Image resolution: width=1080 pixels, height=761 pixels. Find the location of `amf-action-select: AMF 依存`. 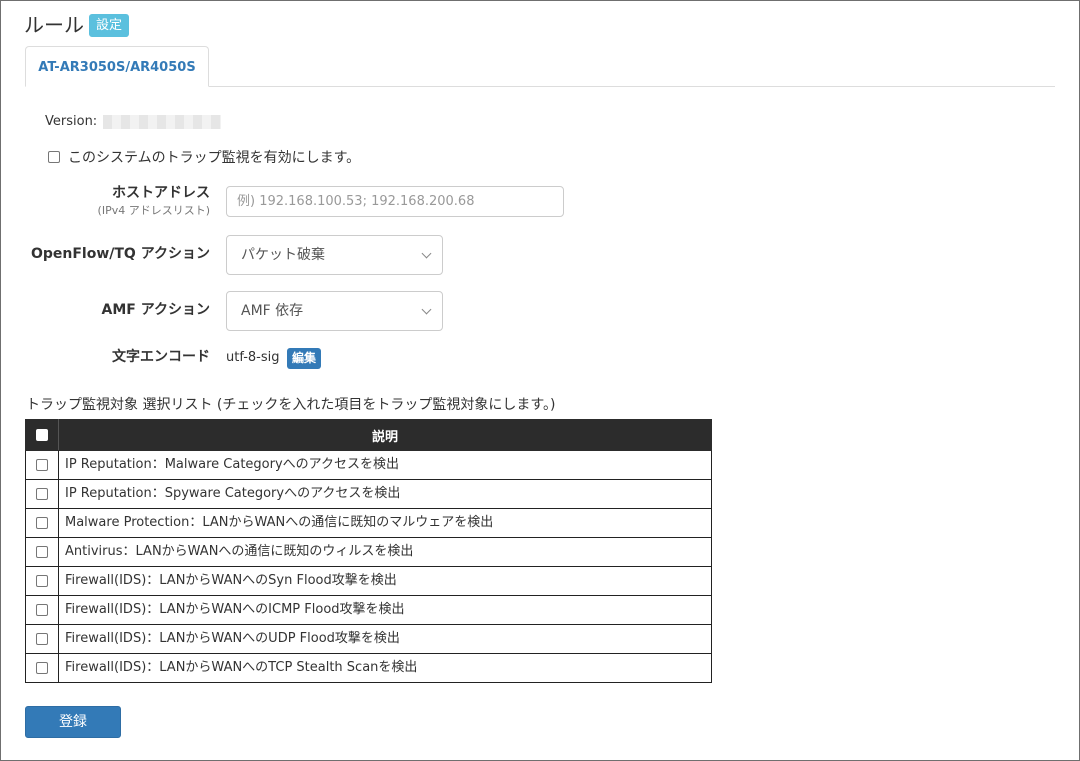

amf-action-select: AMF 依存 is located at coordinates (334, 311).